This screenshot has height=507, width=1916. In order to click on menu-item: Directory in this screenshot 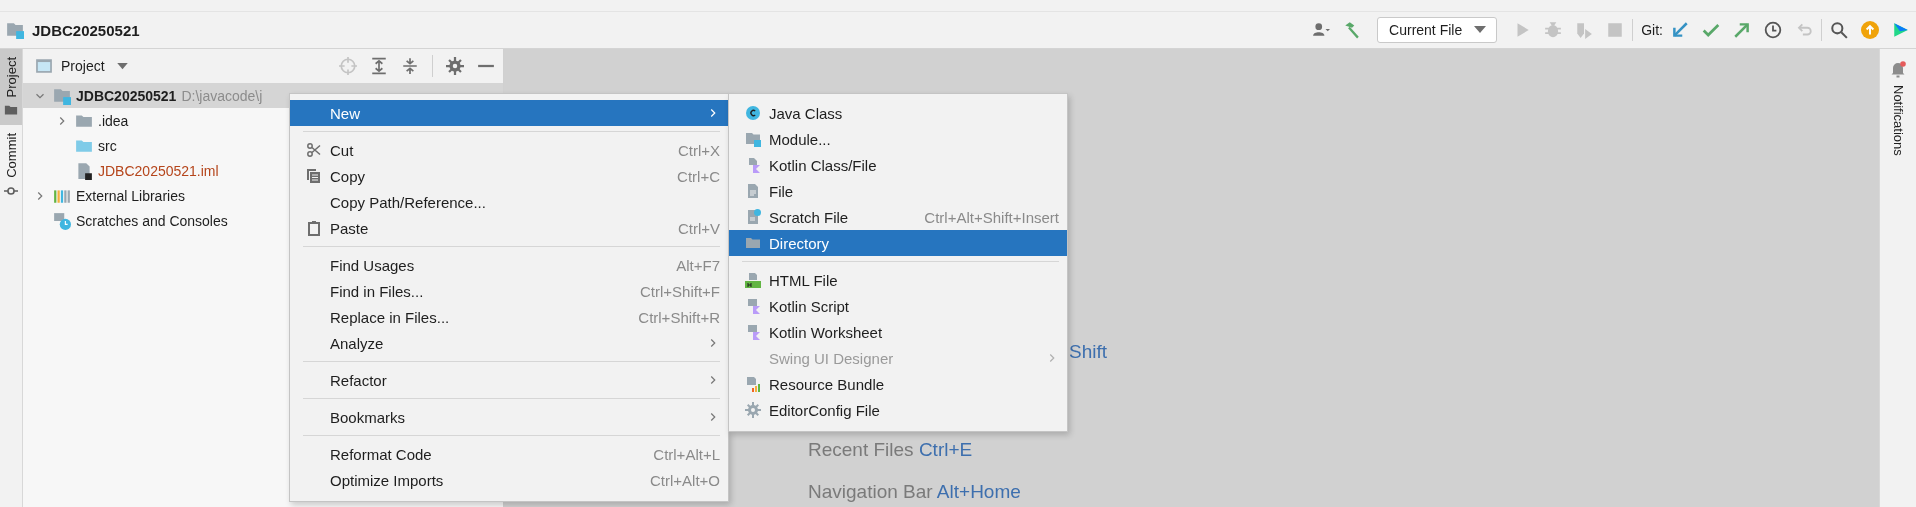, I will do `click(898, 243)`.